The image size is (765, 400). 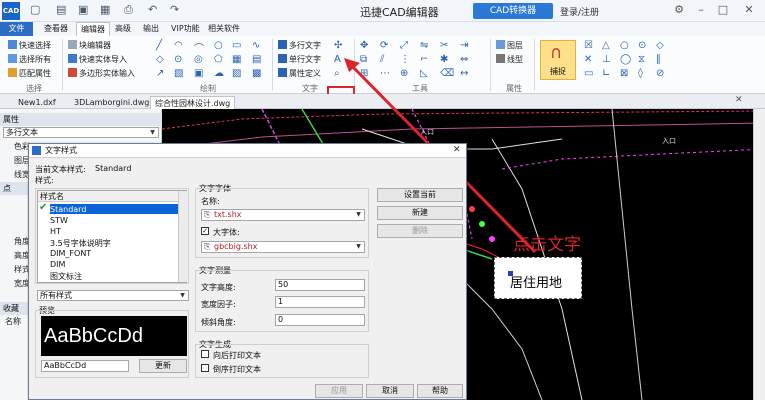 I want to click on save-icon: ▣, so click(x=83, y=9).